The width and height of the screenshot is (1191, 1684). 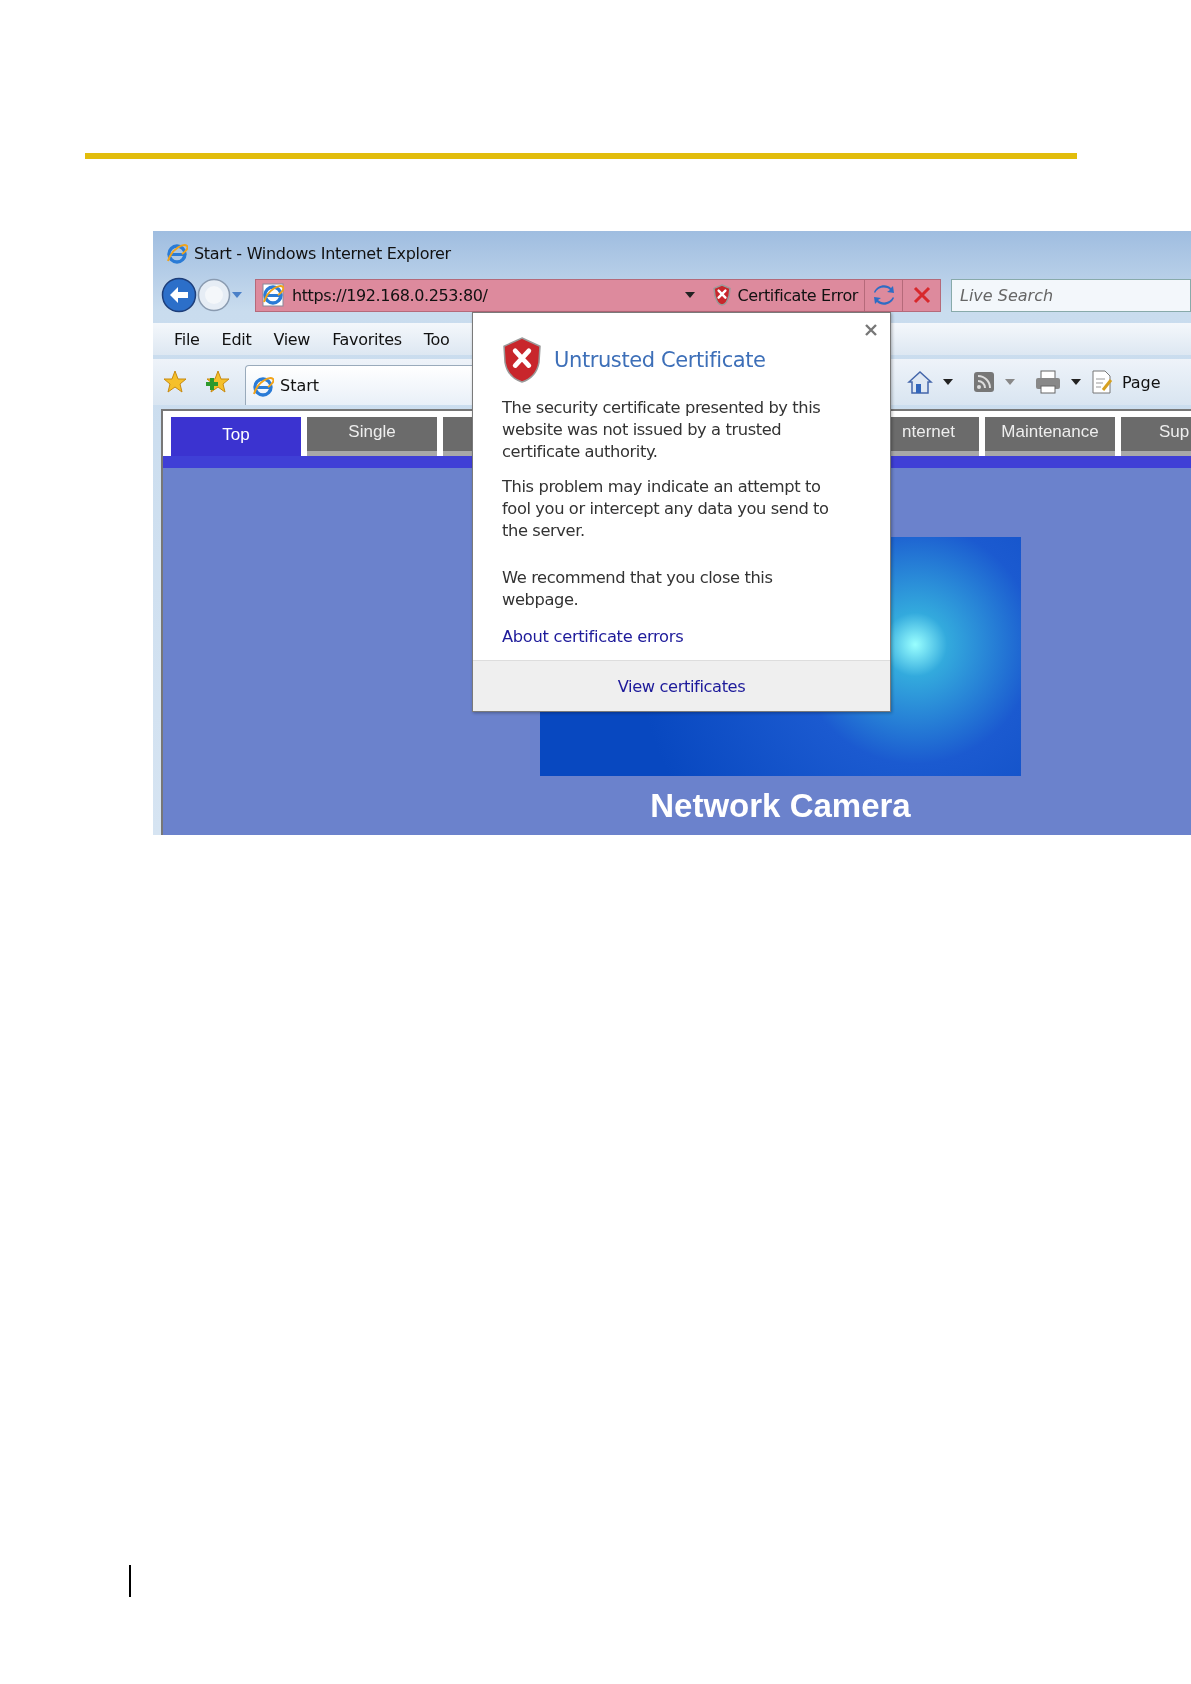 I want to click on star-icon, so click(x=175, y=382).